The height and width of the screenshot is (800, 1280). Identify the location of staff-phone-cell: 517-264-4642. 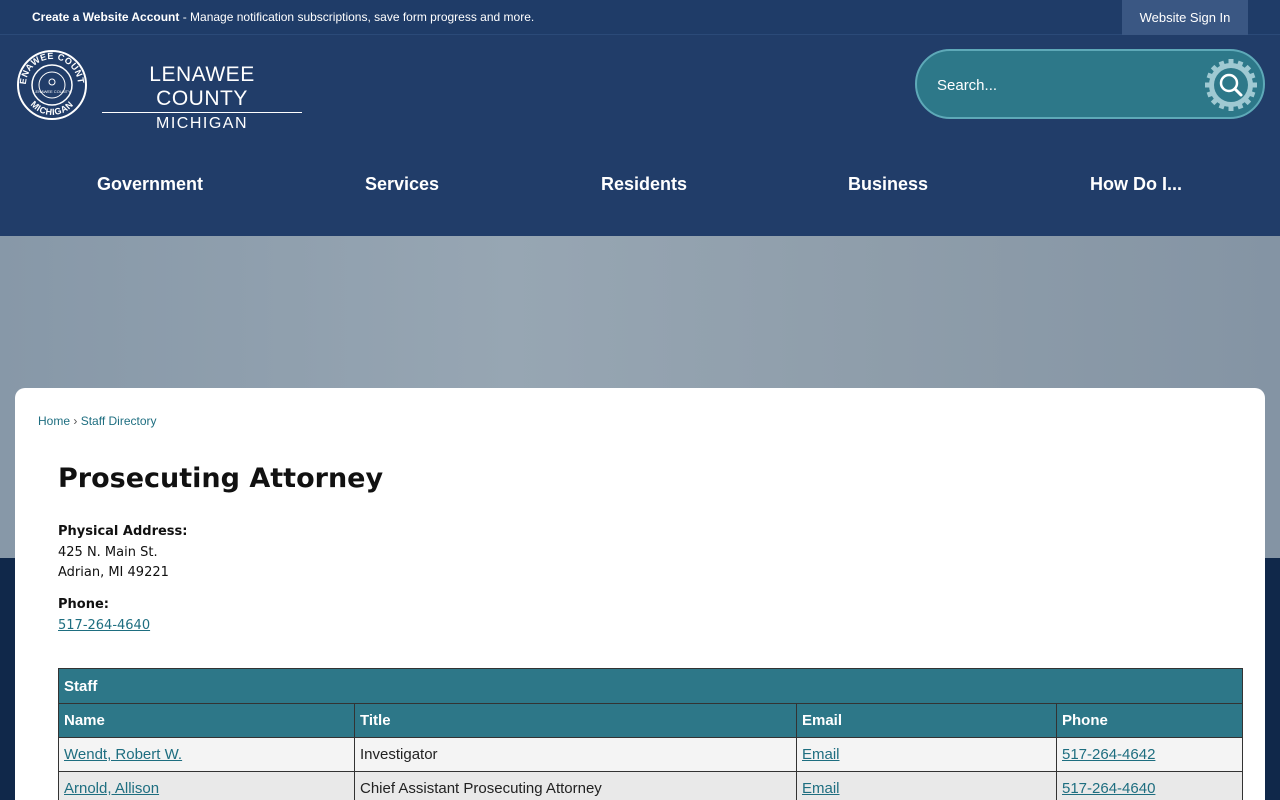
(1149, 754).